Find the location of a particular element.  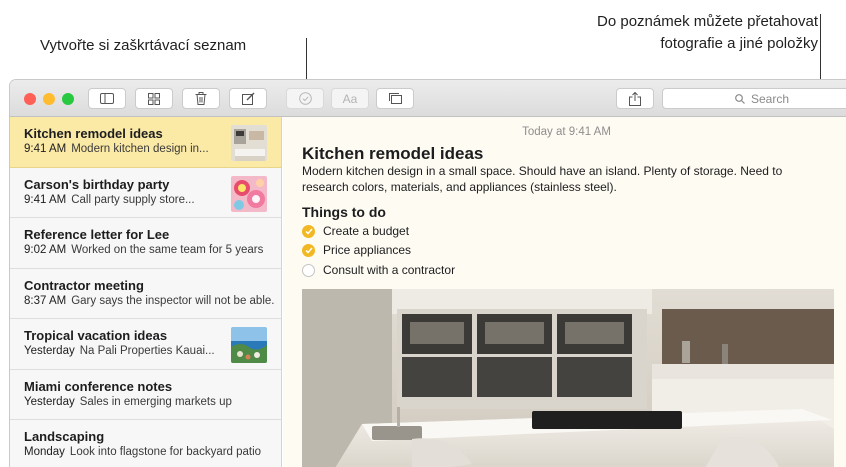

callout-drag-line2: fotografie a jiné položky is located at coordinates (739, 43).